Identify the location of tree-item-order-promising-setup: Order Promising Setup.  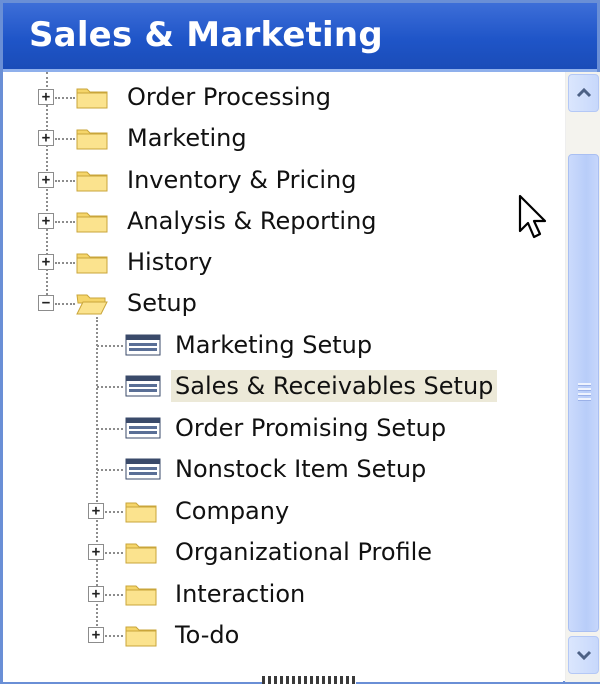
(310, 428).